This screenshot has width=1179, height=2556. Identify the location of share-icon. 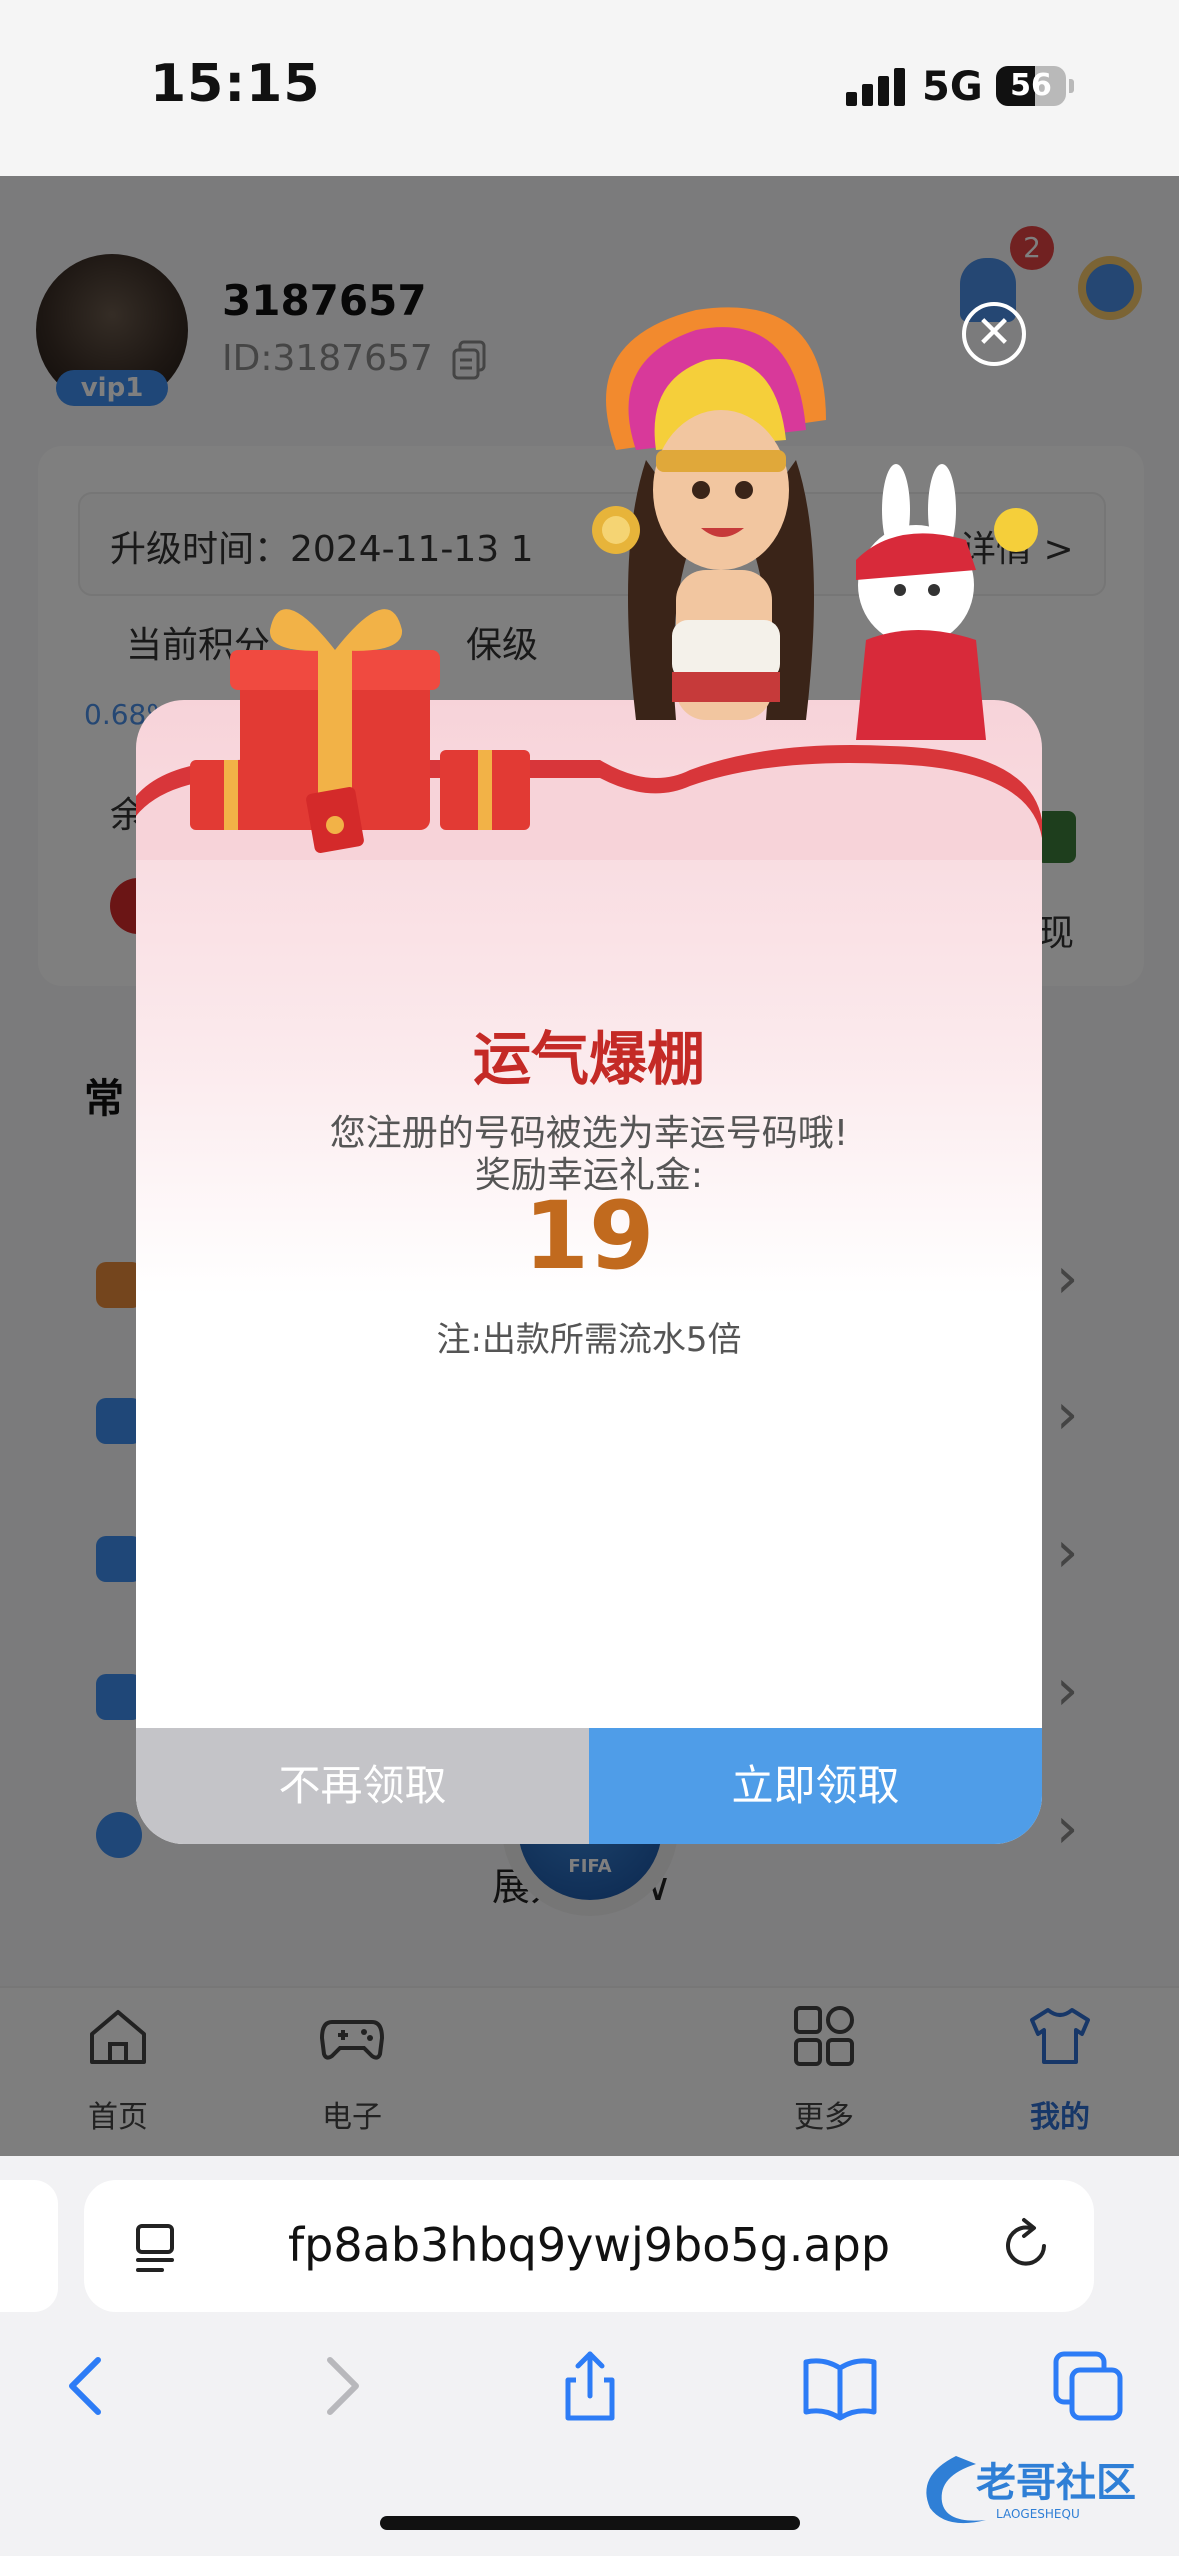
(590, 2386).